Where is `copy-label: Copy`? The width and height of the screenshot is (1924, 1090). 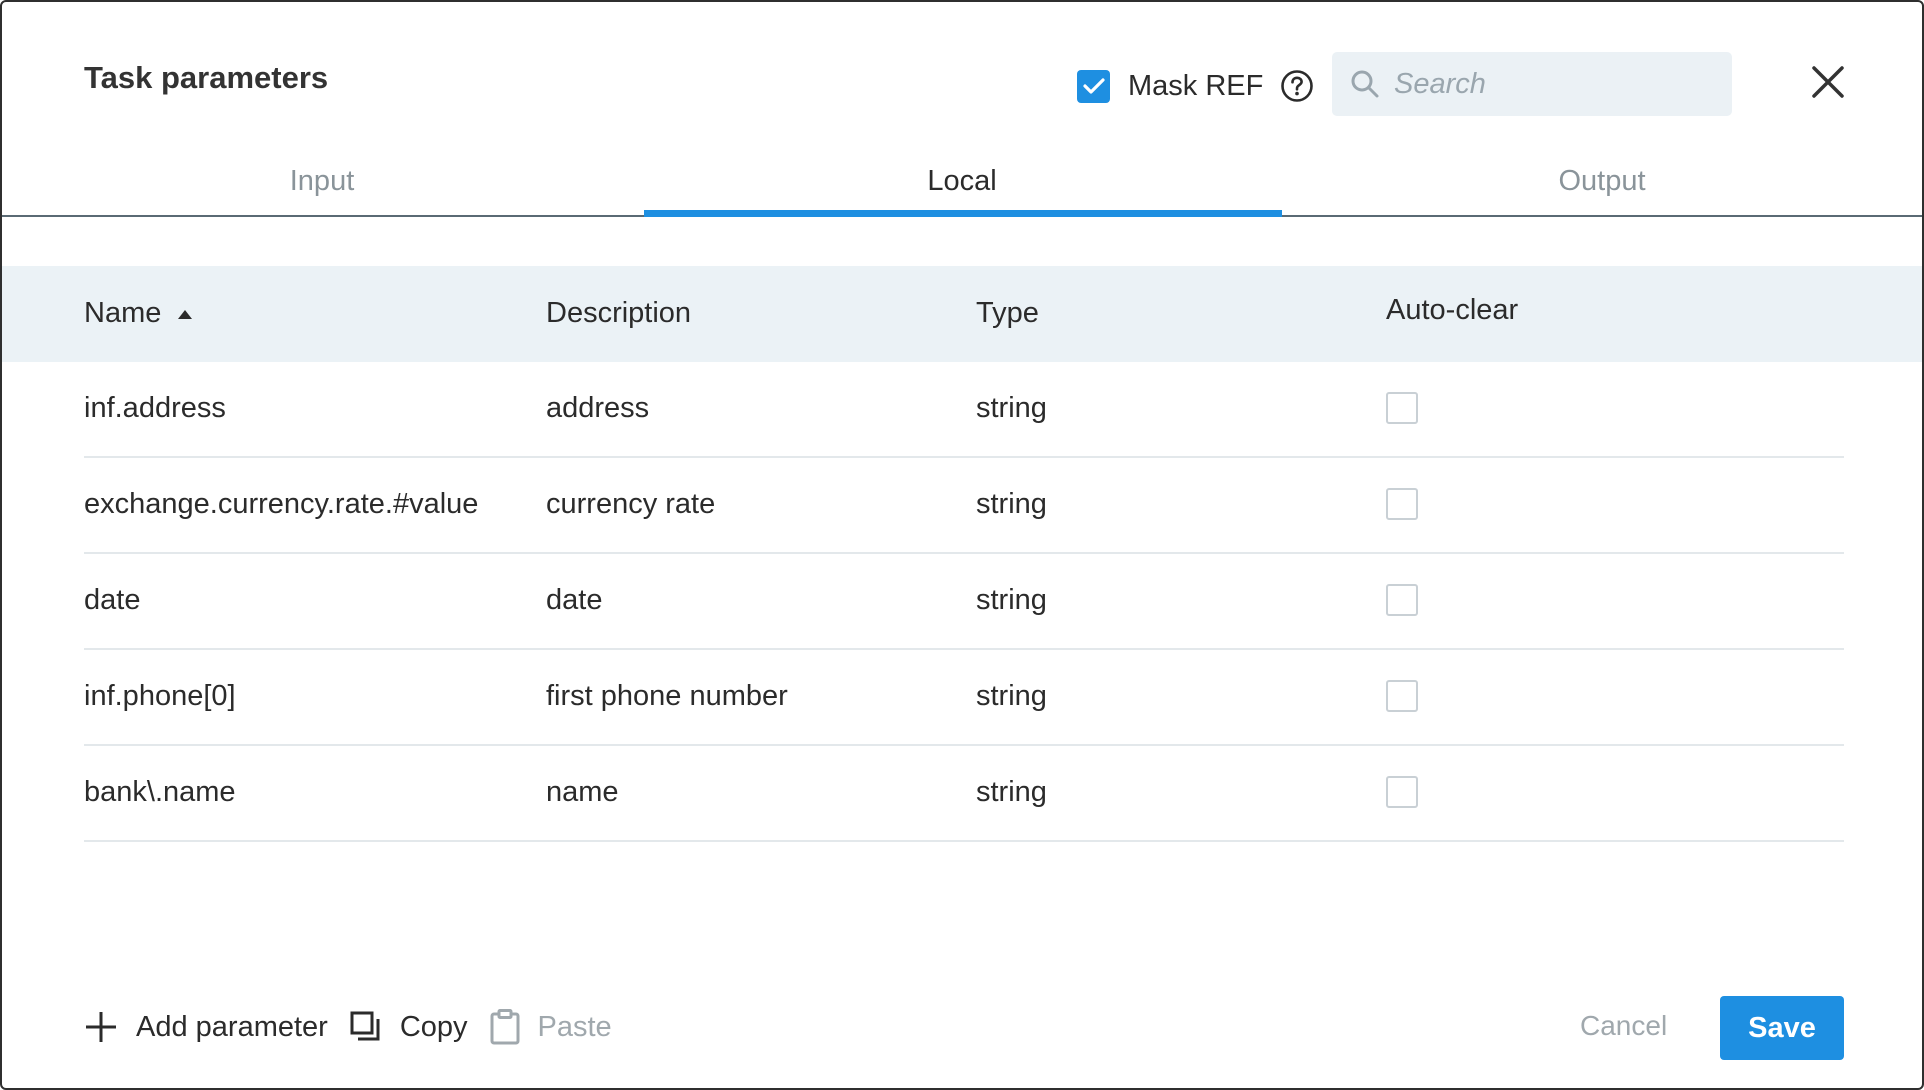 copy-label: Copy is located at coordinates (433, 1026).